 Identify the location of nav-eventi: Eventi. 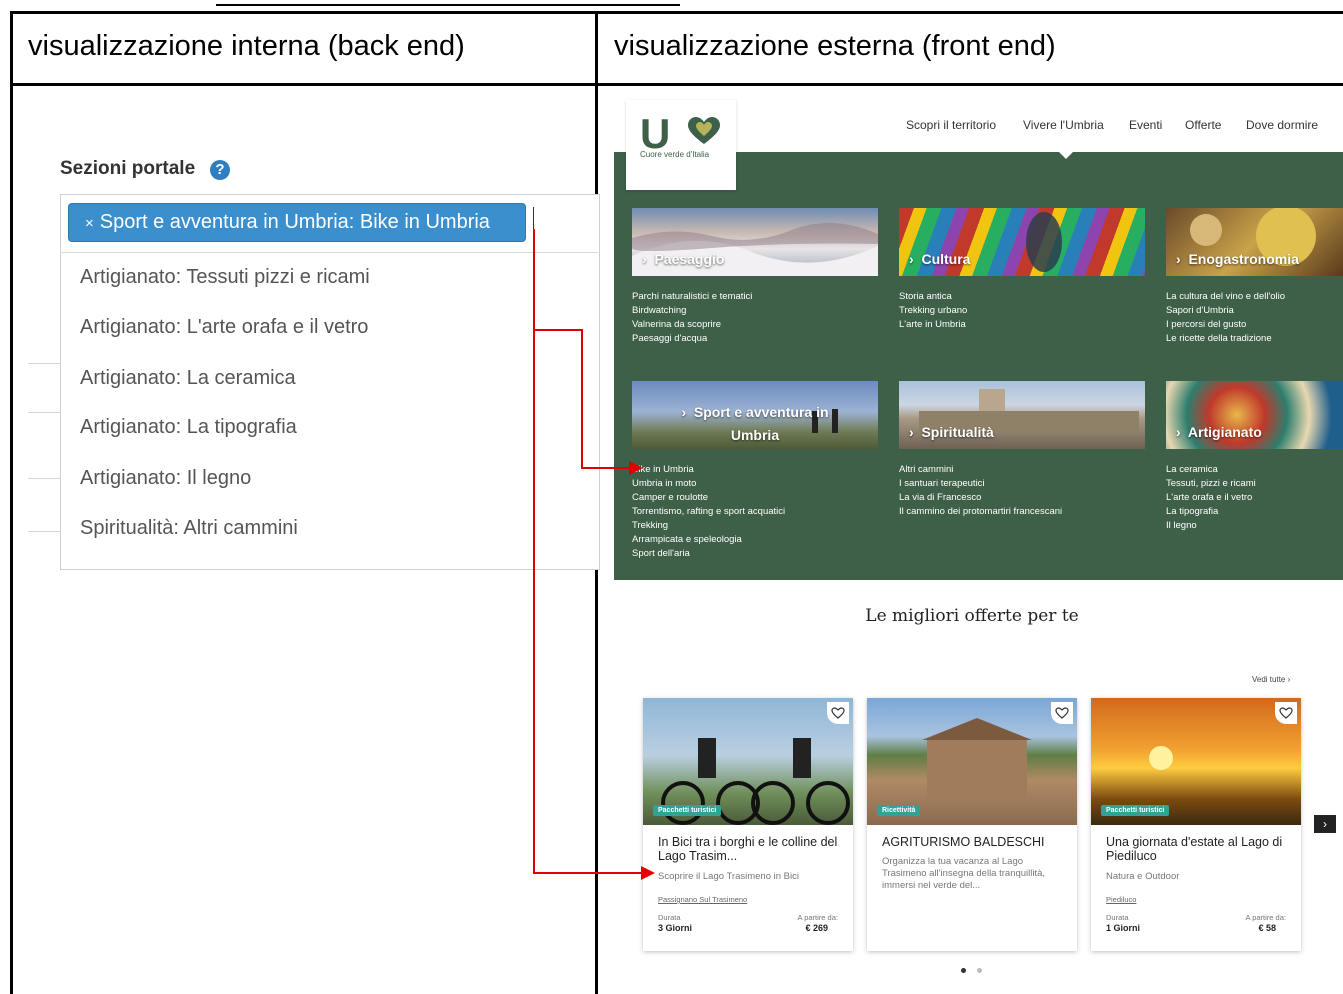
(1145, 125).